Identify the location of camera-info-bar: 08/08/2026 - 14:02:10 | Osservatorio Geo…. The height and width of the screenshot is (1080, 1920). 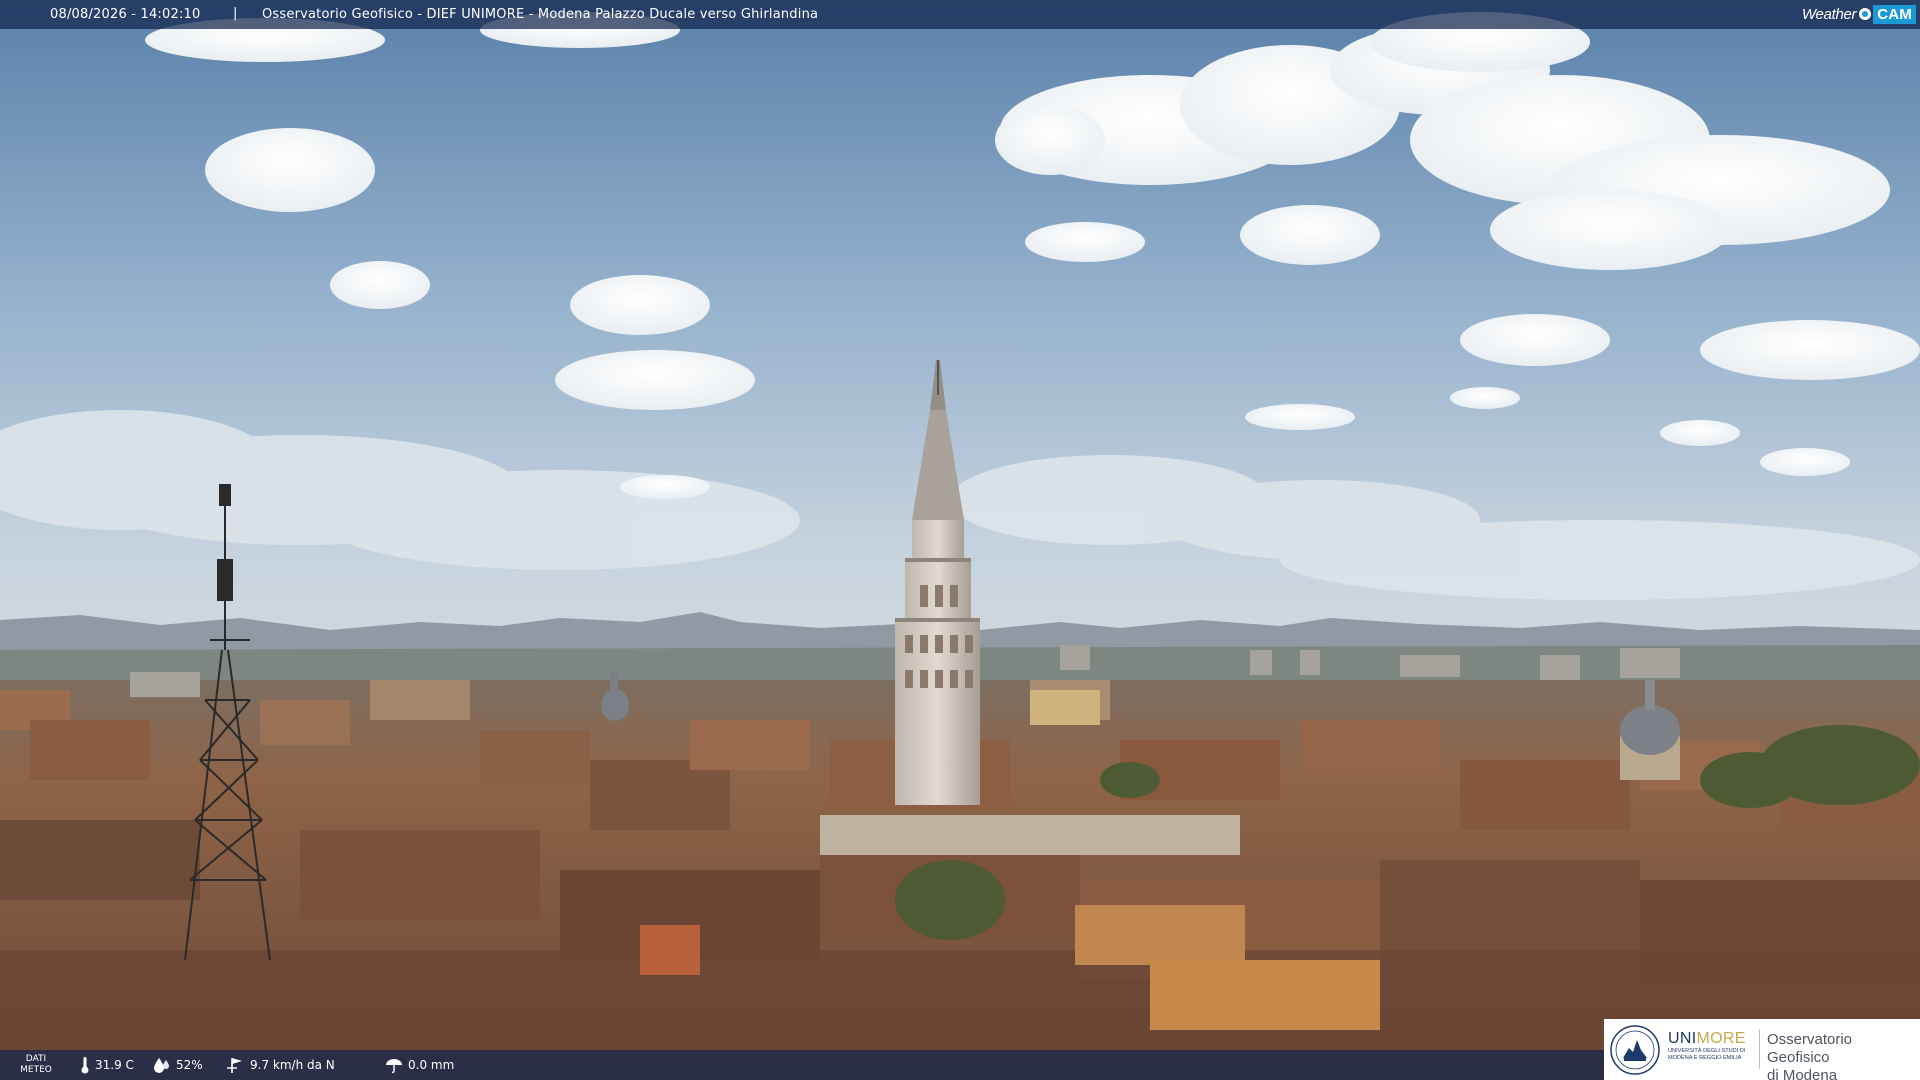
(960, 14).